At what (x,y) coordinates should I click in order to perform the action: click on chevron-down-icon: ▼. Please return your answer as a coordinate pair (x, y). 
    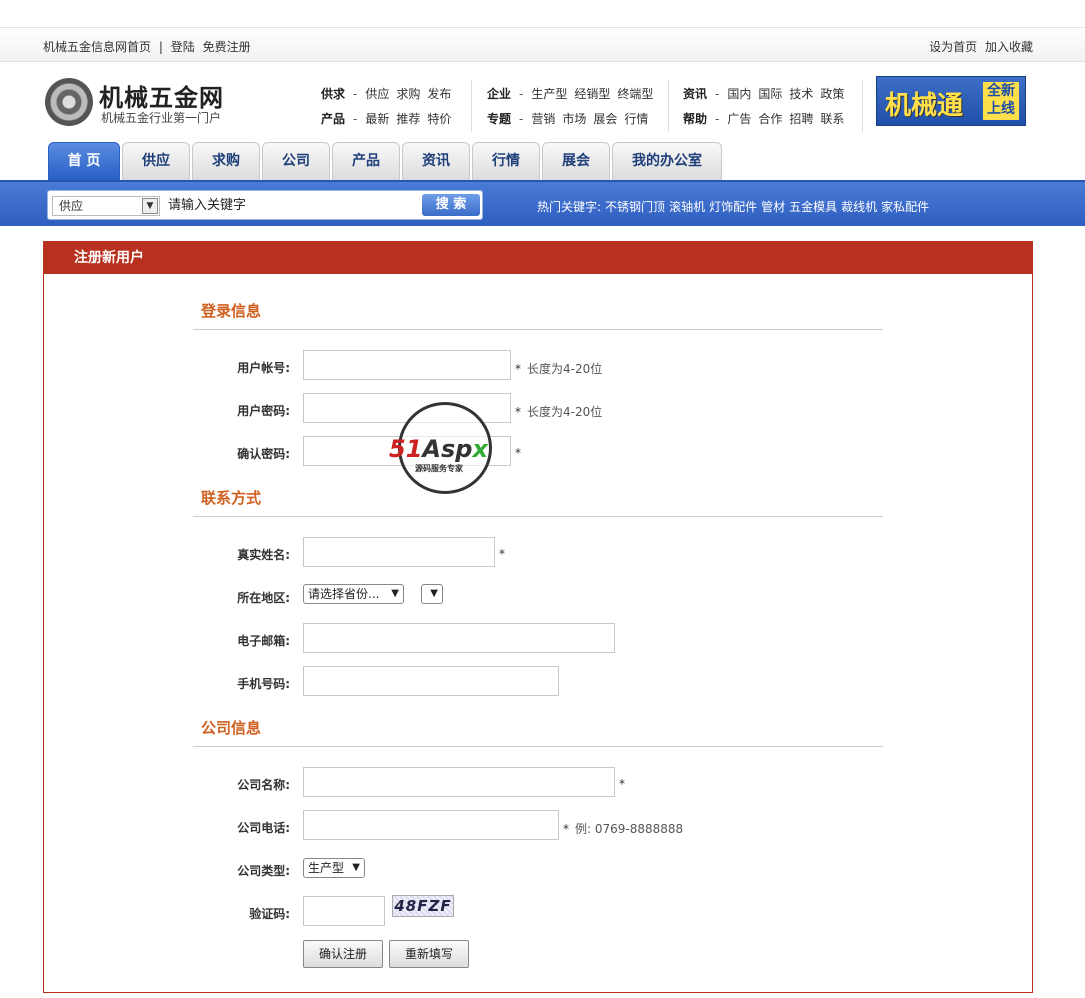
    Looking at the image, I should click on (434, 593).